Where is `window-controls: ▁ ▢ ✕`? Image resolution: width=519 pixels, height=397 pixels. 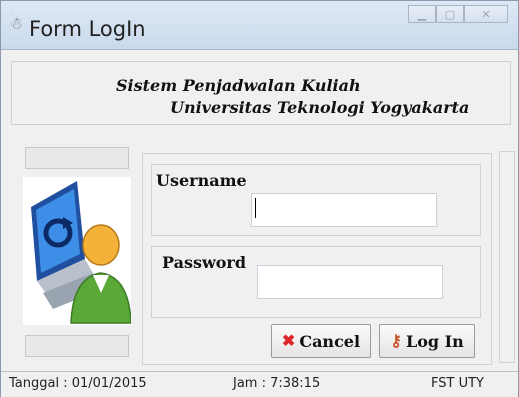 window-controls: ▁ ▢ ✕ is located at coordinates (458, 14).